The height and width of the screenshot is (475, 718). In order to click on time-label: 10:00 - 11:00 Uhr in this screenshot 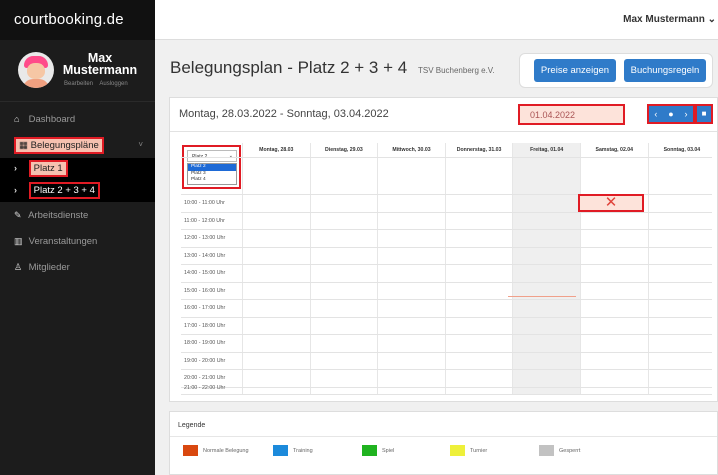, I will do `click(204, 203)`.